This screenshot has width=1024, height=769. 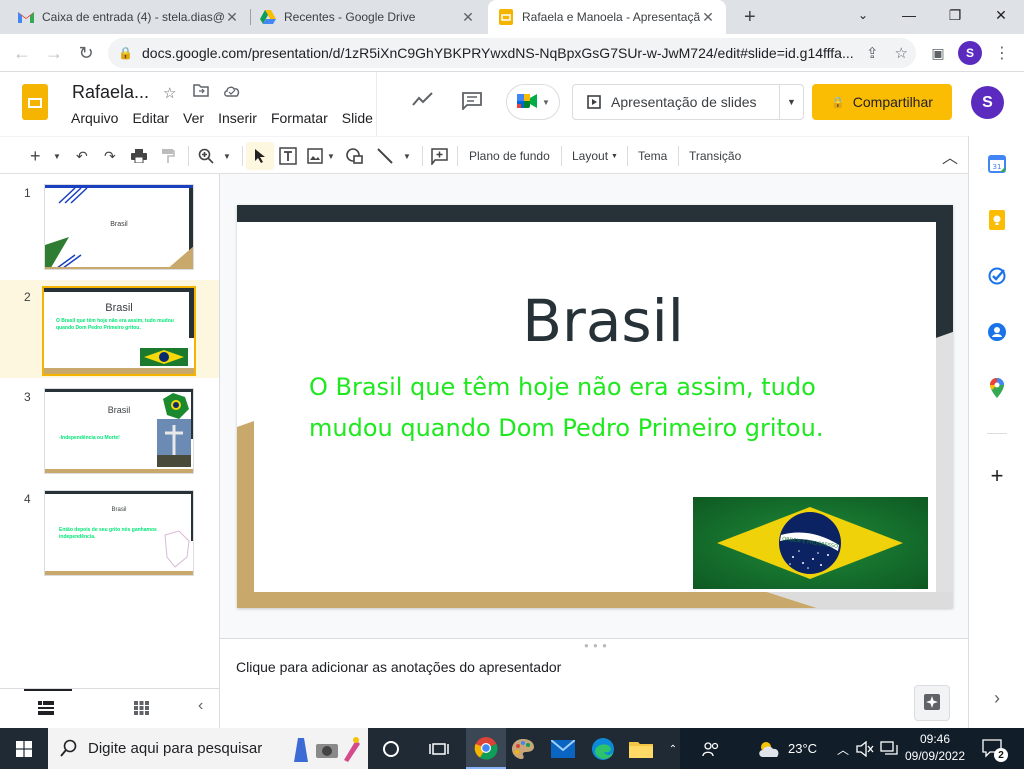 What do you see at coordinates (769, 749) in the screenshot?
I see `weather-cloud-icon` at bounding box center [769, 749].